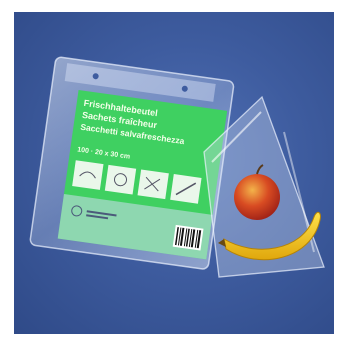 This screenshot has height=344, width=345. Describe the element at coordinates (188, 237) in the screenshot. I see `barcode-icon` at that location.